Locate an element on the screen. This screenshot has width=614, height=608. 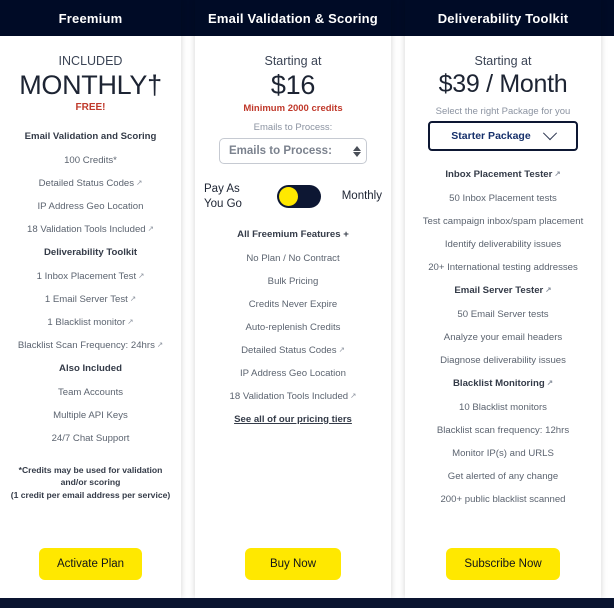
feature-label: 10 Blacklist monitors is located at coordinates (503, 407).